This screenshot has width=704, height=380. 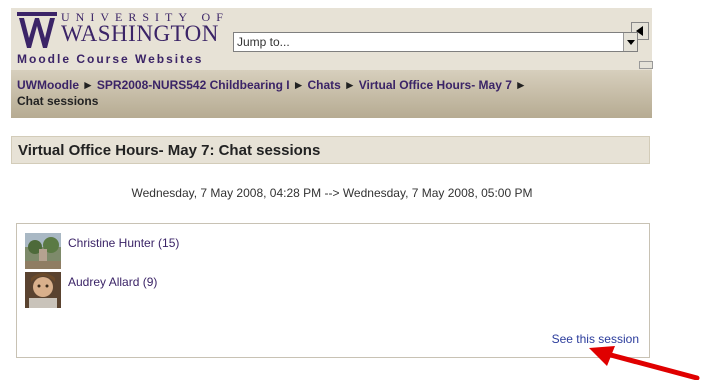 I want to click on participant-name: Audrey Allard (9), so click(x=112, y=282).